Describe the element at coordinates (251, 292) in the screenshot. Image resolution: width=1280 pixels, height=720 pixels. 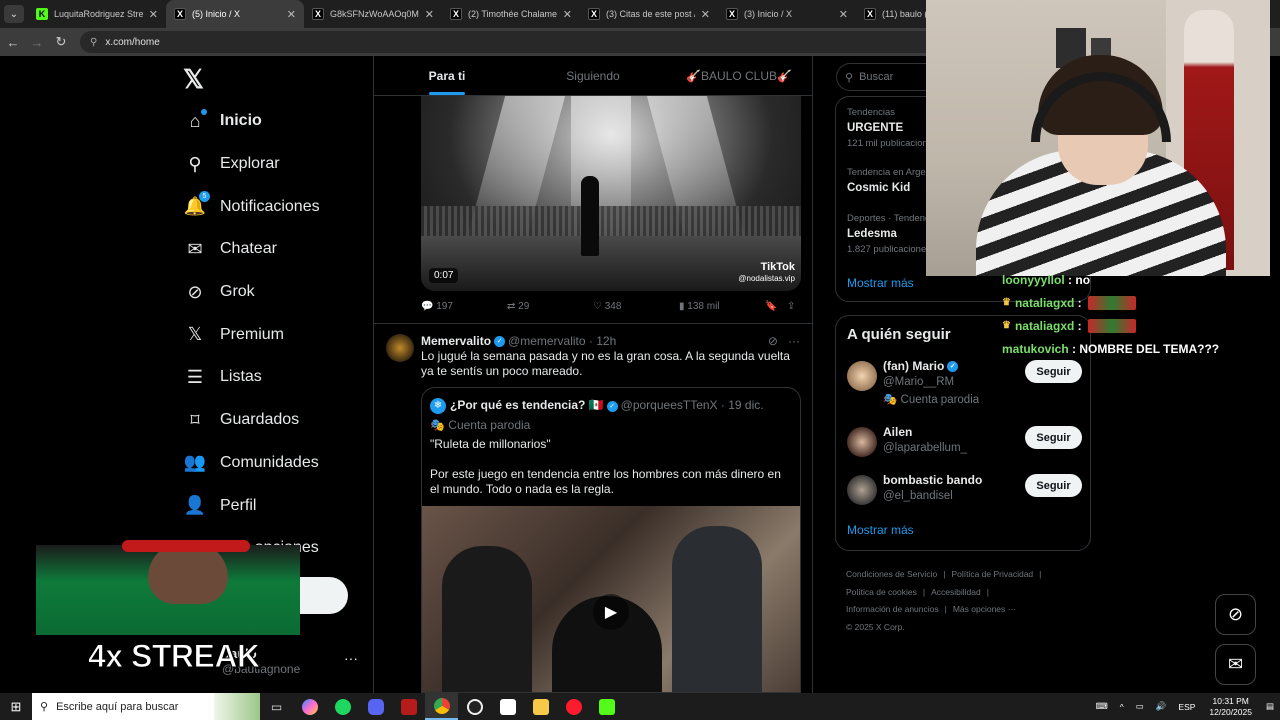
I see `sidebar-item-grok: ⊘ Grok` at that location.